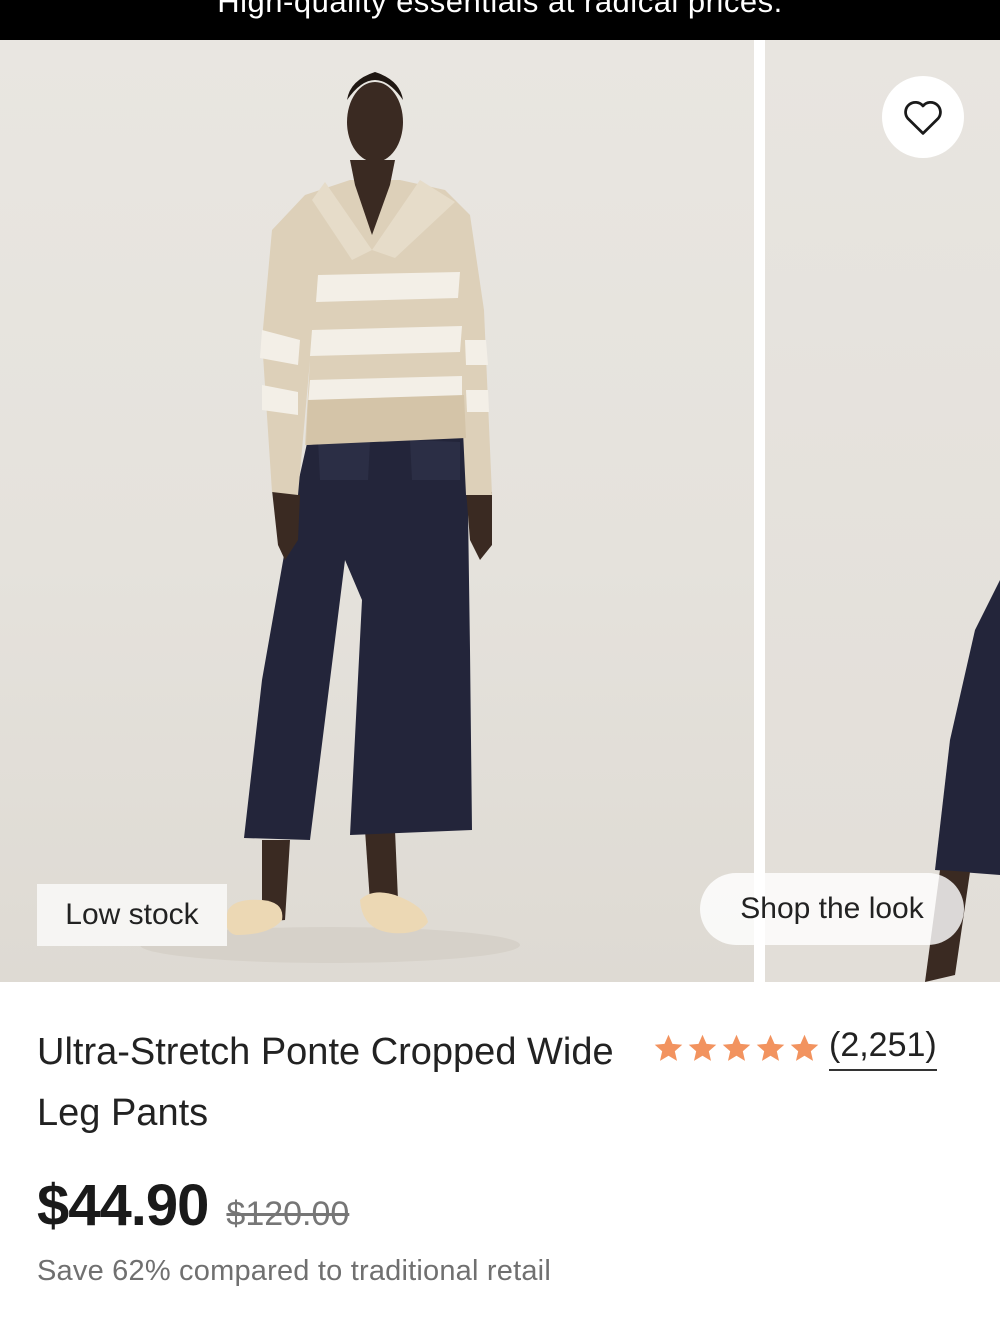 The image size is (1000, 1333). What do you see at coordinates (123, 1205) in the screenshot?
I see `sale-price: $44.90` at bounding box center [123, 1205].